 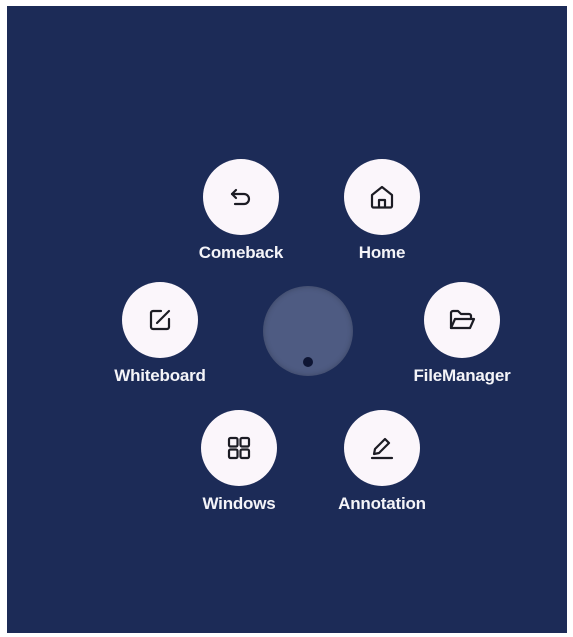 What do you see at coordinates (308, 331) in the screenshot?
I see `center-knob` at bounding box center [308, 331].